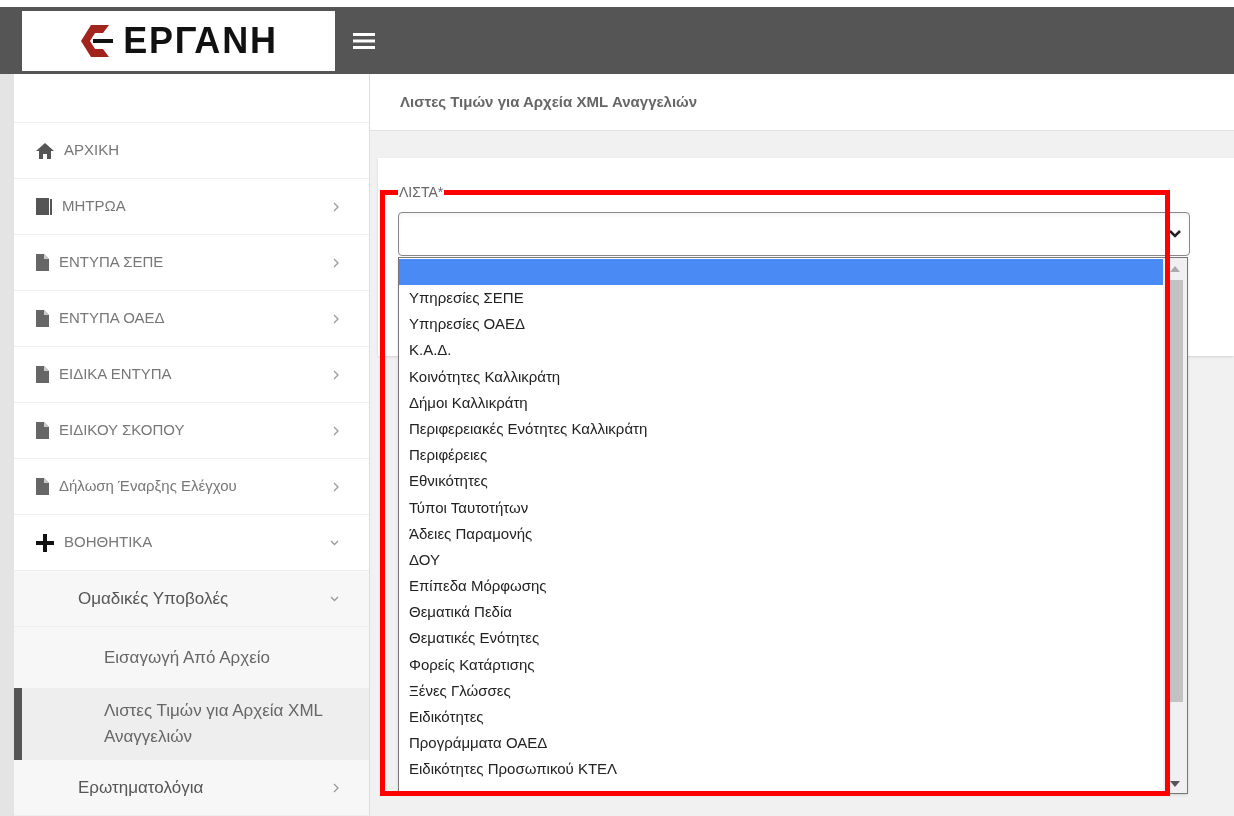 The width and height of the screenshot is (1234, 816). Describe the element at coordinates (781, 560) in the screenshot. I see `dropdown-option: ΔΟΥ` at that location.